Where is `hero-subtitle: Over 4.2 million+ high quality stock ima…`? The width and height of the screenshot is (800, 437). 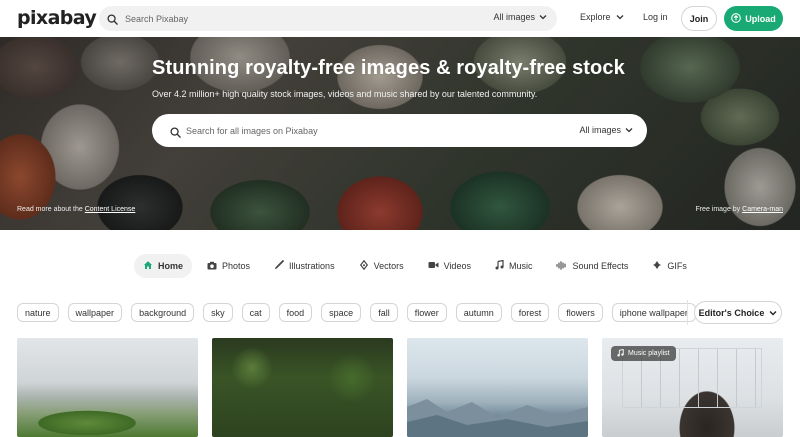
hero-subtitle: Over 4.2 million+ high quality stock ima… is located at coordinates (345, 94).